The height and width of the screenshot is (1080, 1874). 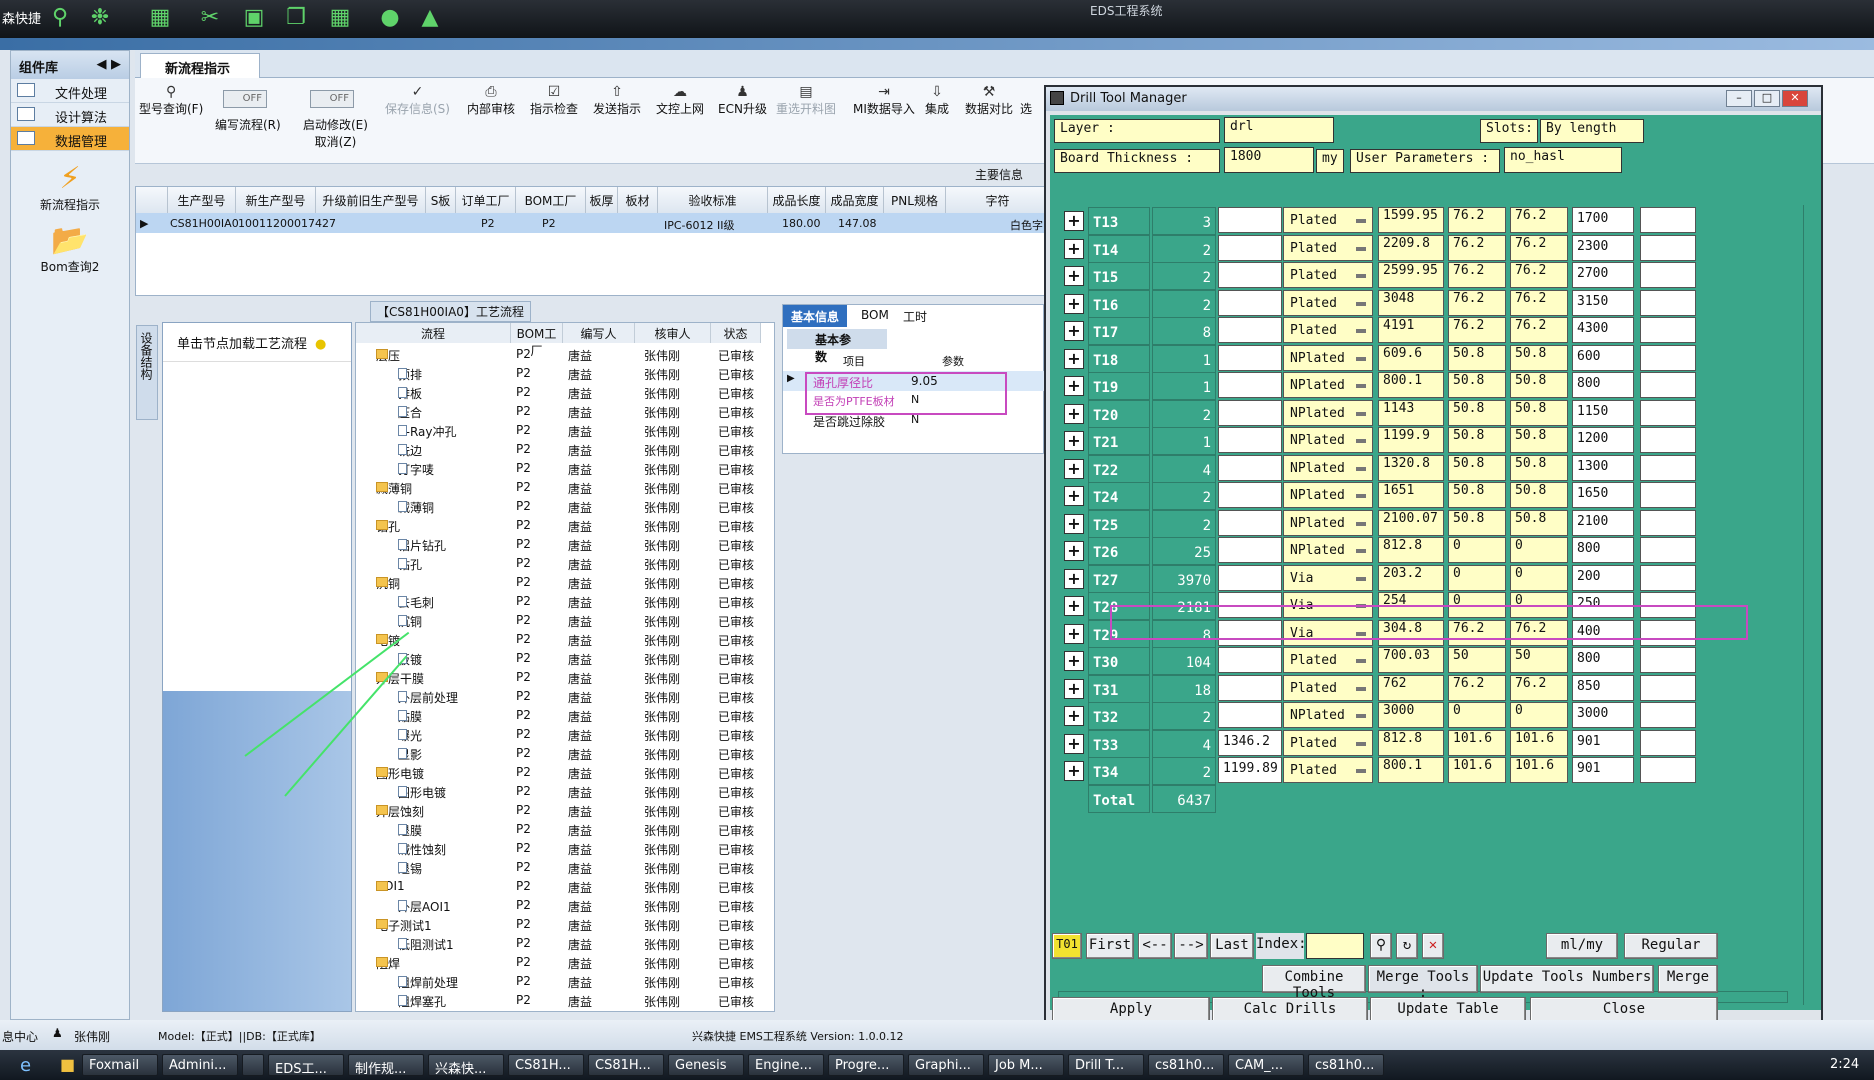 What do you see at coordinates (1314, 983) in the screenshot?
I see `combine-tools-button: Combine Tools` at bounding box center [1314, 983].